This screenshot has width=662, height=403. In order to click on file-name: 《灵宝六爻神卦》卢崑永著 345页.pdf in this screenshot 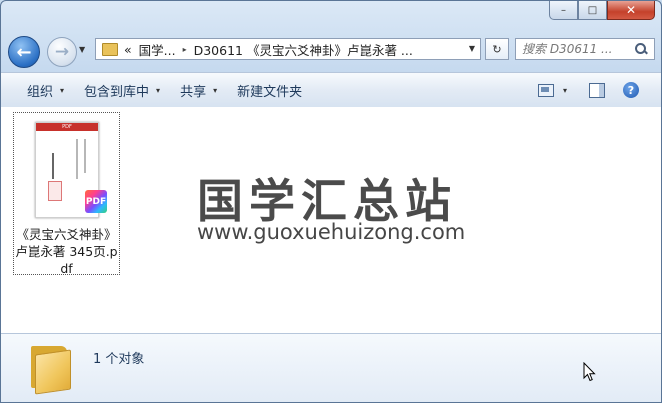, I will do `click(66, 251)`.